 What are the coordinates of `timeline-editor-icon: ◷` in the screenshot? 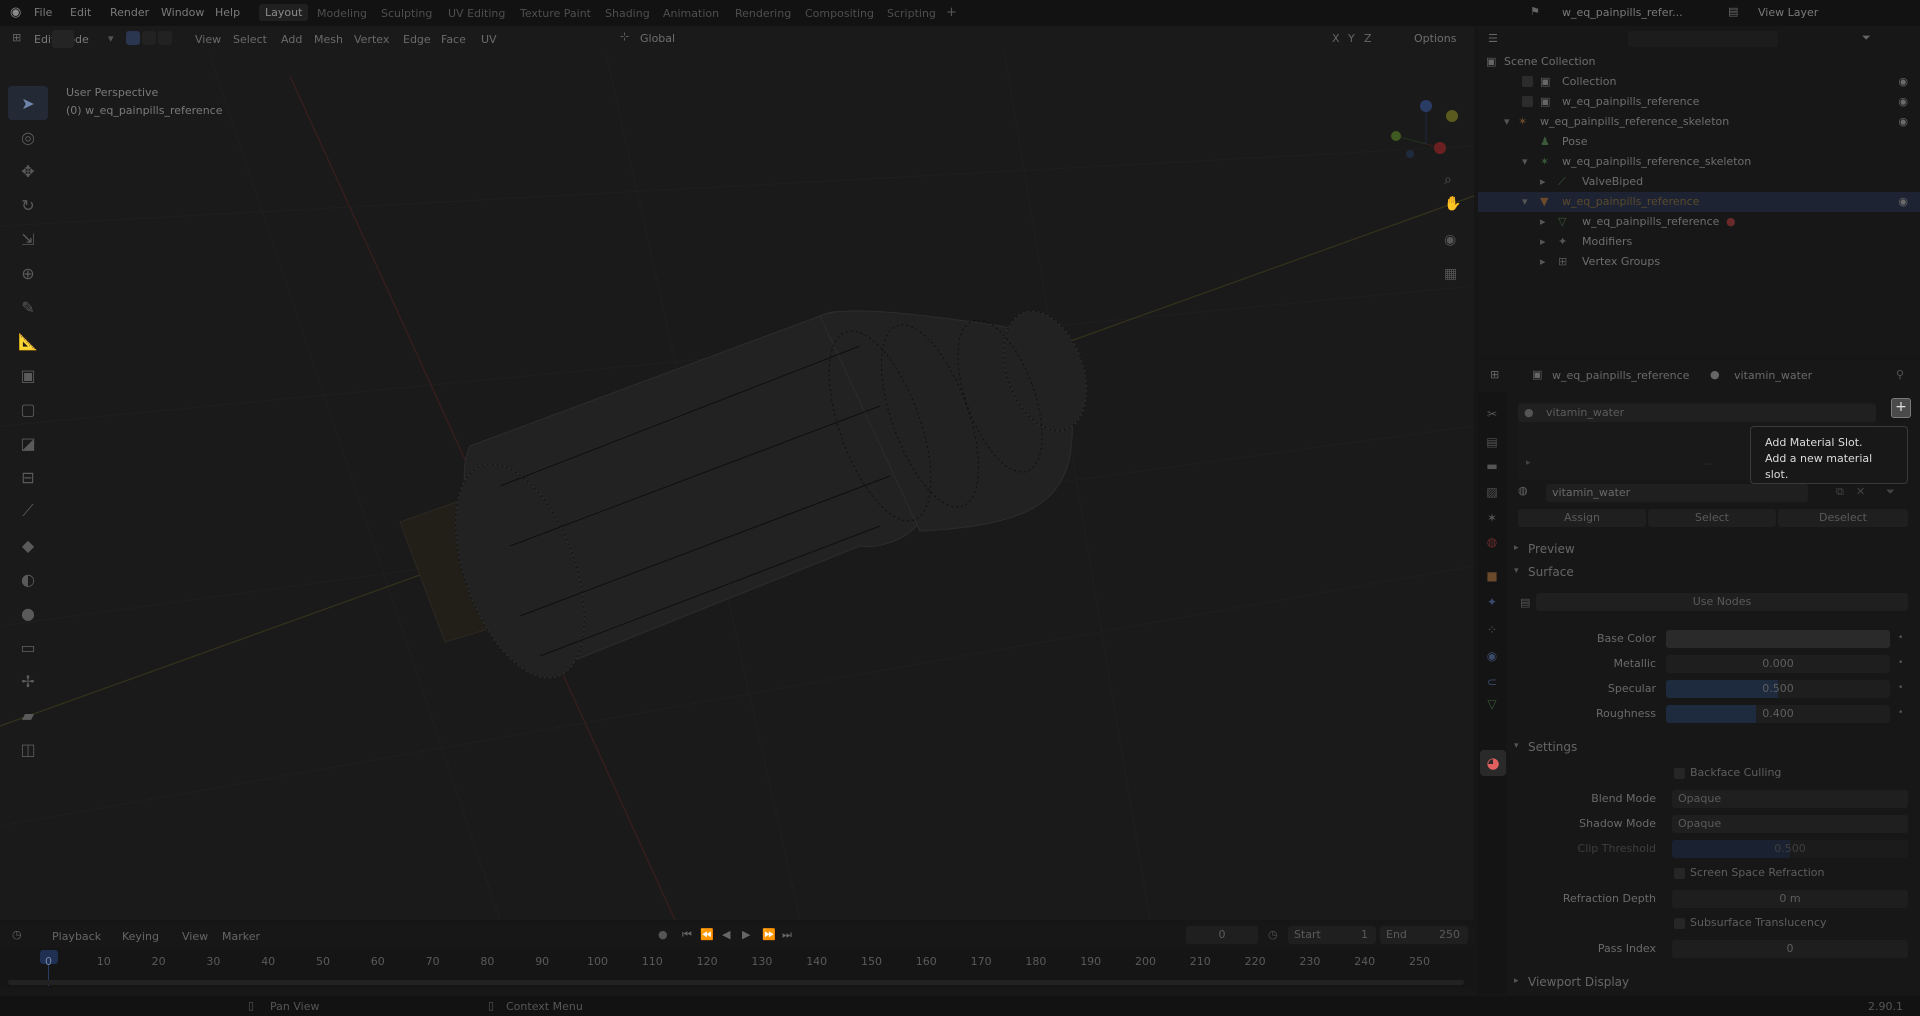 It's located at (17, 934).